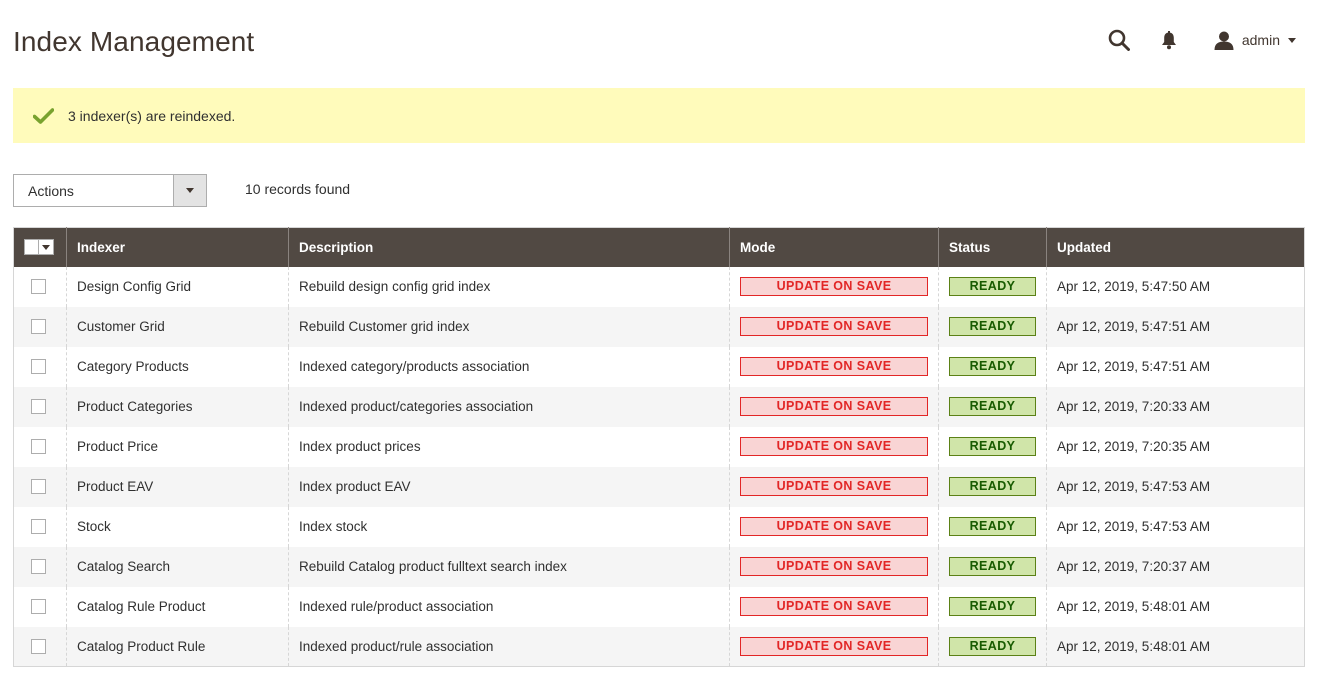 The width and height of the screenshot is (1318, 687). I want to click on indexer-cell: Product Price, so click(177, 446).